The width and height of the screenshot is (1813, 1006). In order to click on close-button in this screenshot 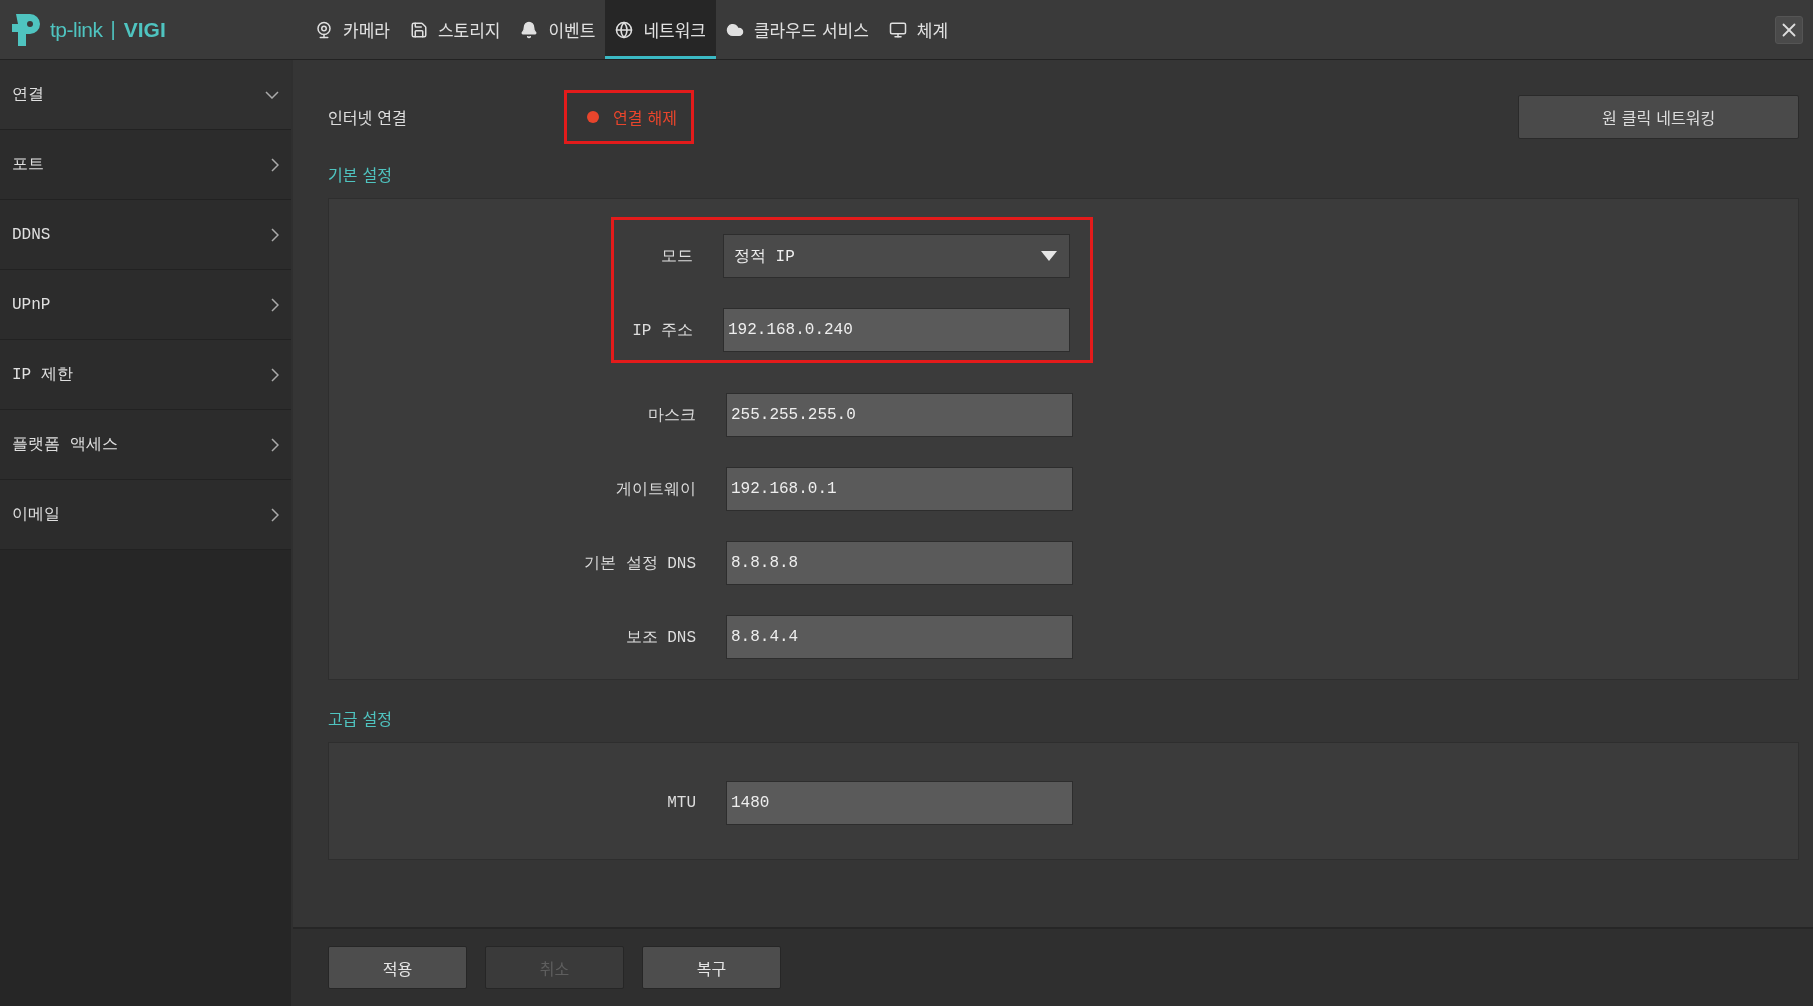, I will do `click(1789, 29)`.